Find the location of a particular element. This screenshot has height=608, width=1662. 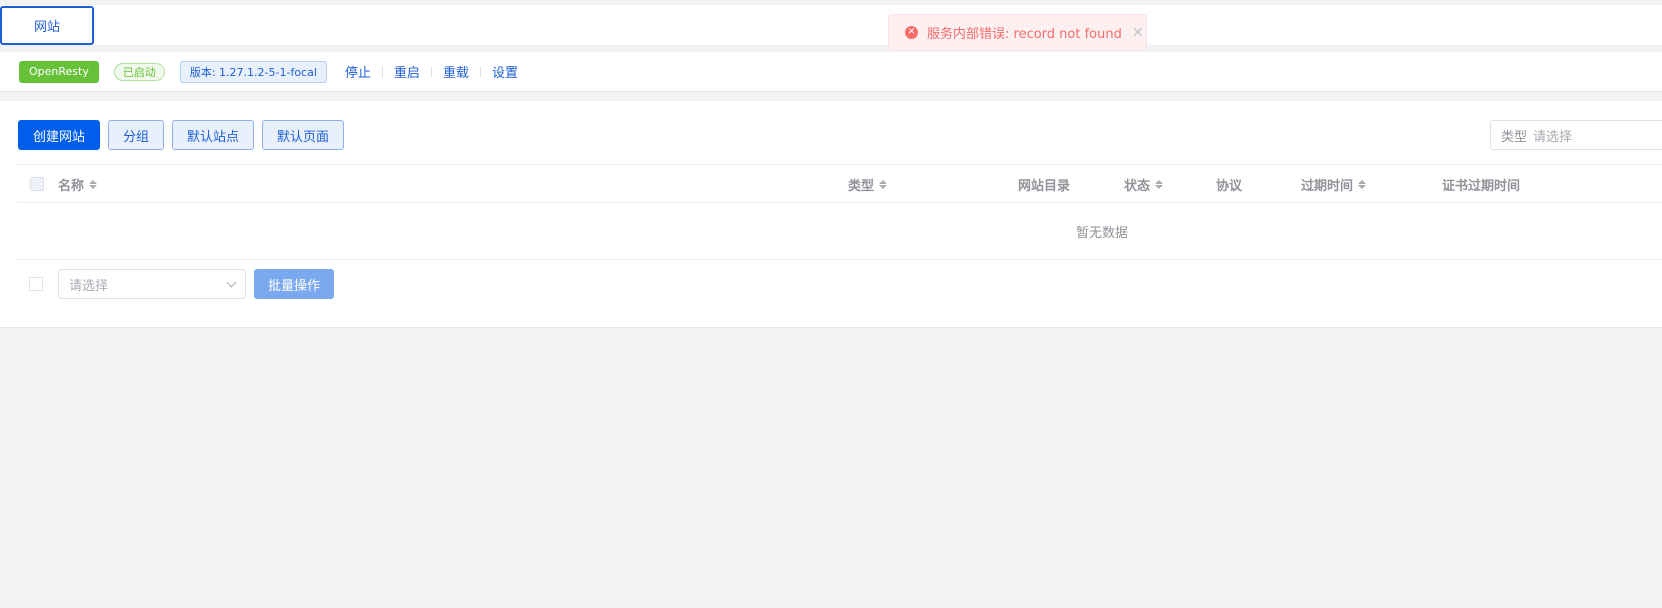

group-button: 分组 is located at coordinates (136, 135).